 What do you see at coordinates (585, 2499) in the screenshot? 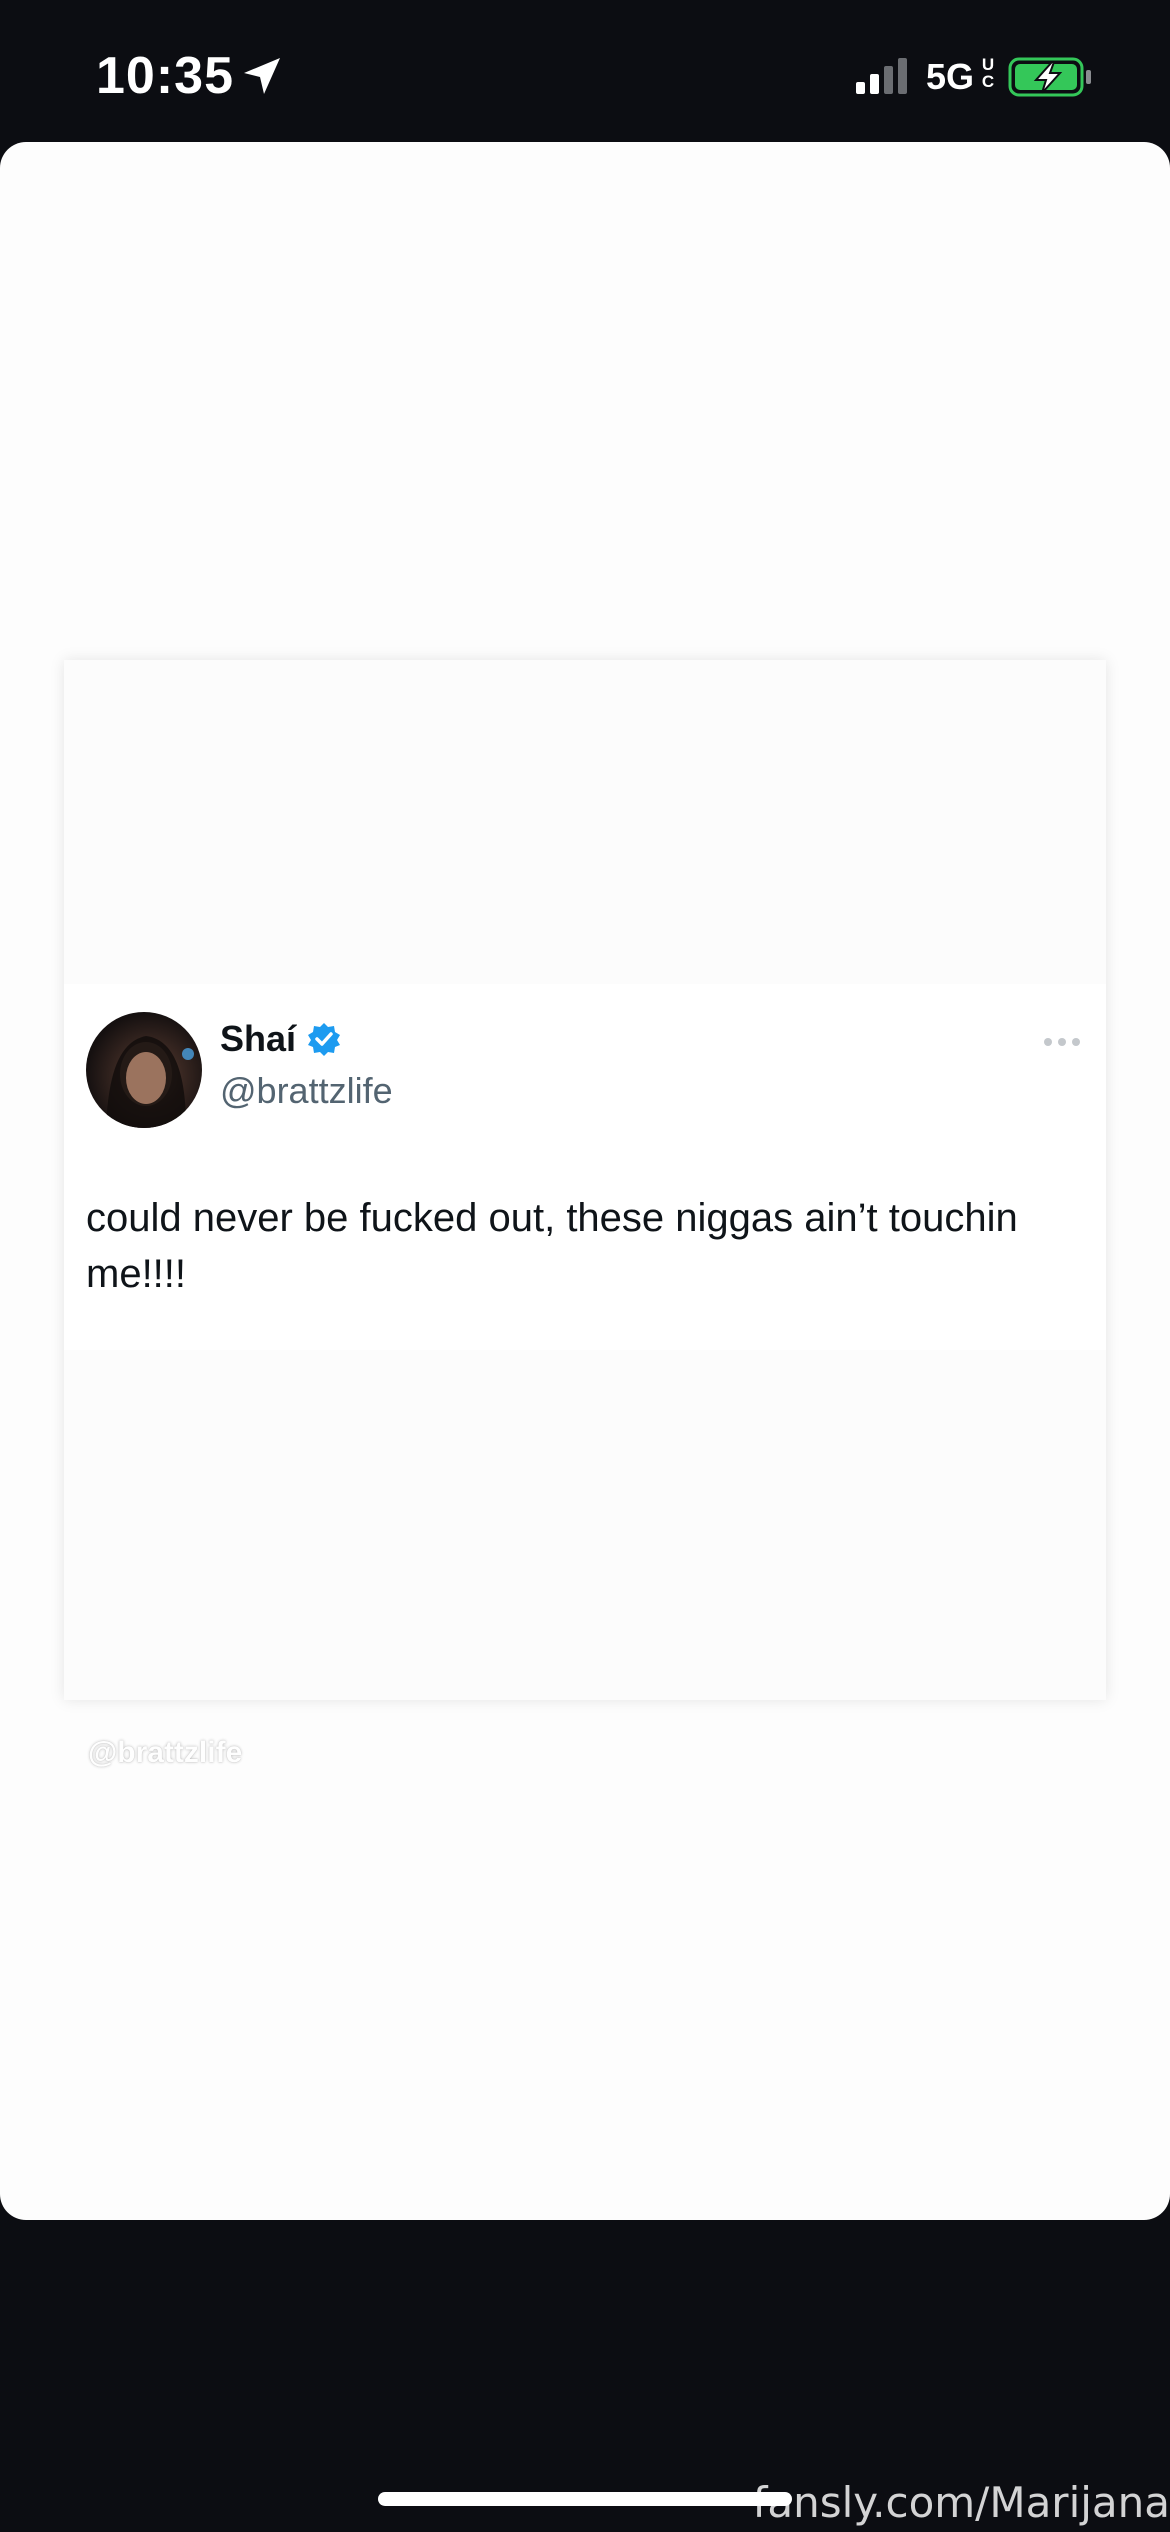
I see `home-indicator` at bounding box center [585, 2499].